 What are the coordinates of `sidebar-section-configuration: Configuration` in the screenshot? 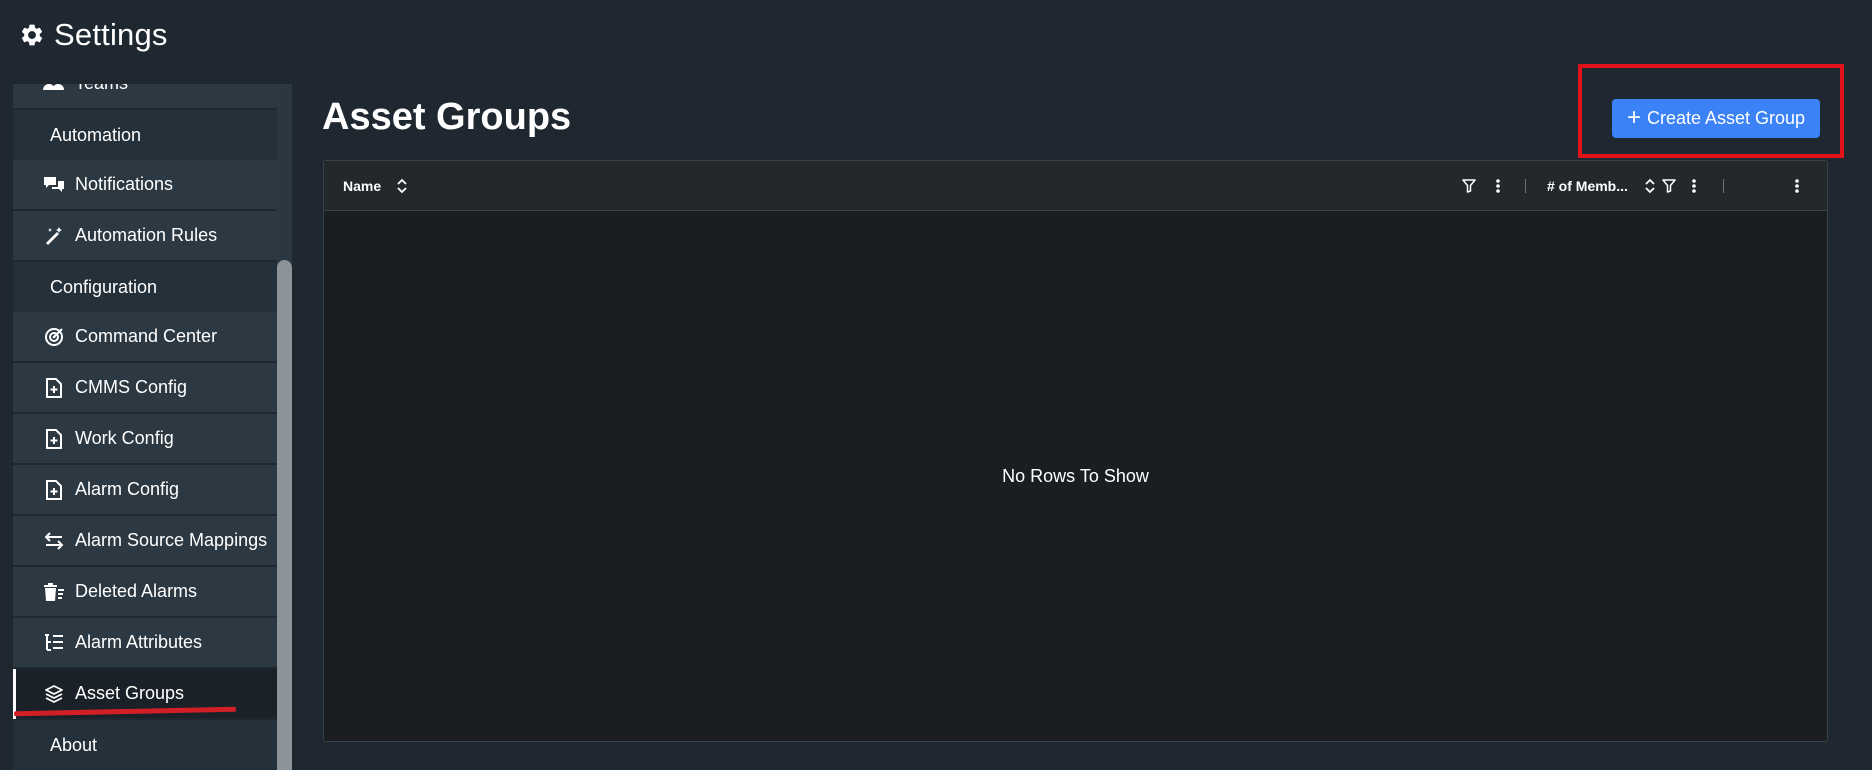 It's located at (145, 287).